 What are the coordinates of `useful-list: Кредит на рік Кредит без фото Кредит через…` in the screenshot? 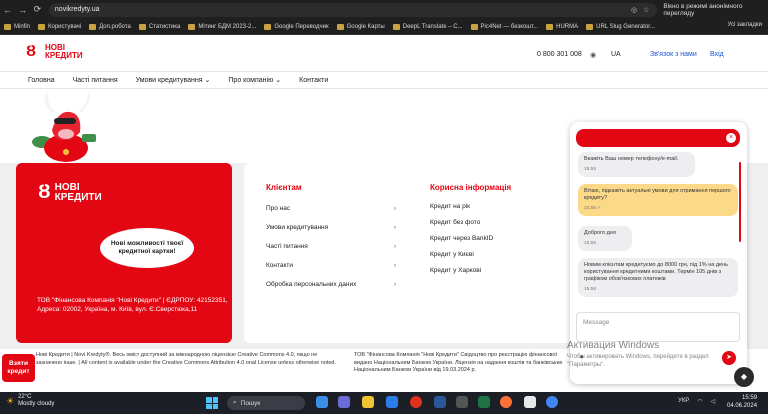 It's located at (461, 243).